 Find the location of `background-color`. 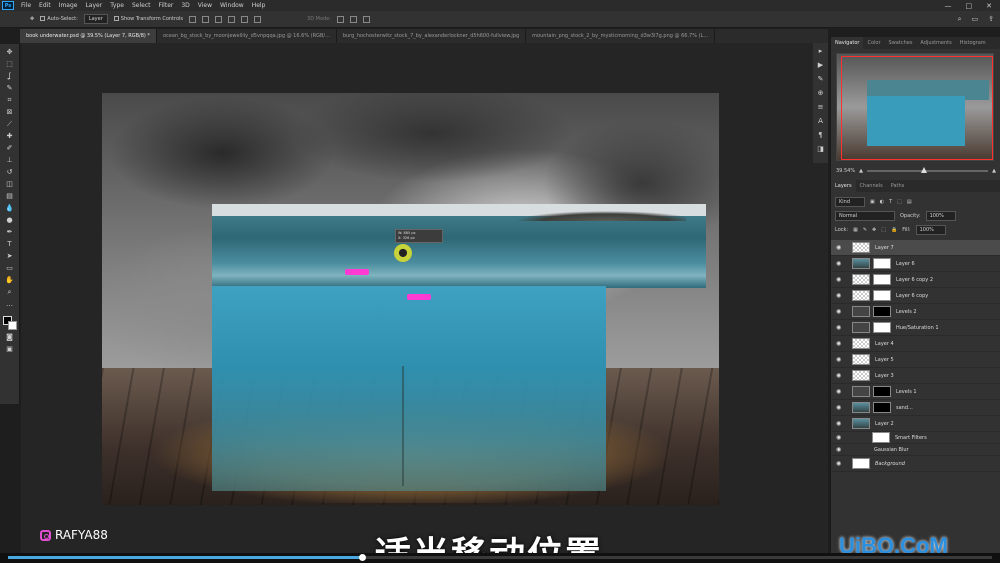

background-color is located at coordinates (12, 325).